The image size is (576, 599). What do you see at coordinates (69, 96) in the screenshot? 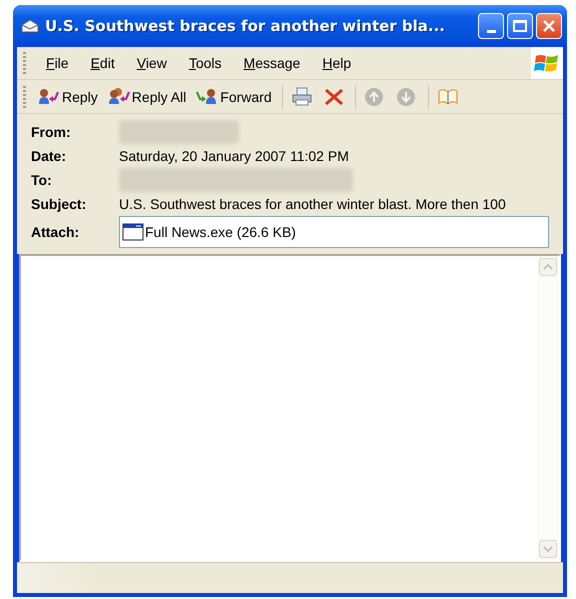
I see `reply-button: Reply` at bounding box center [69, 96].